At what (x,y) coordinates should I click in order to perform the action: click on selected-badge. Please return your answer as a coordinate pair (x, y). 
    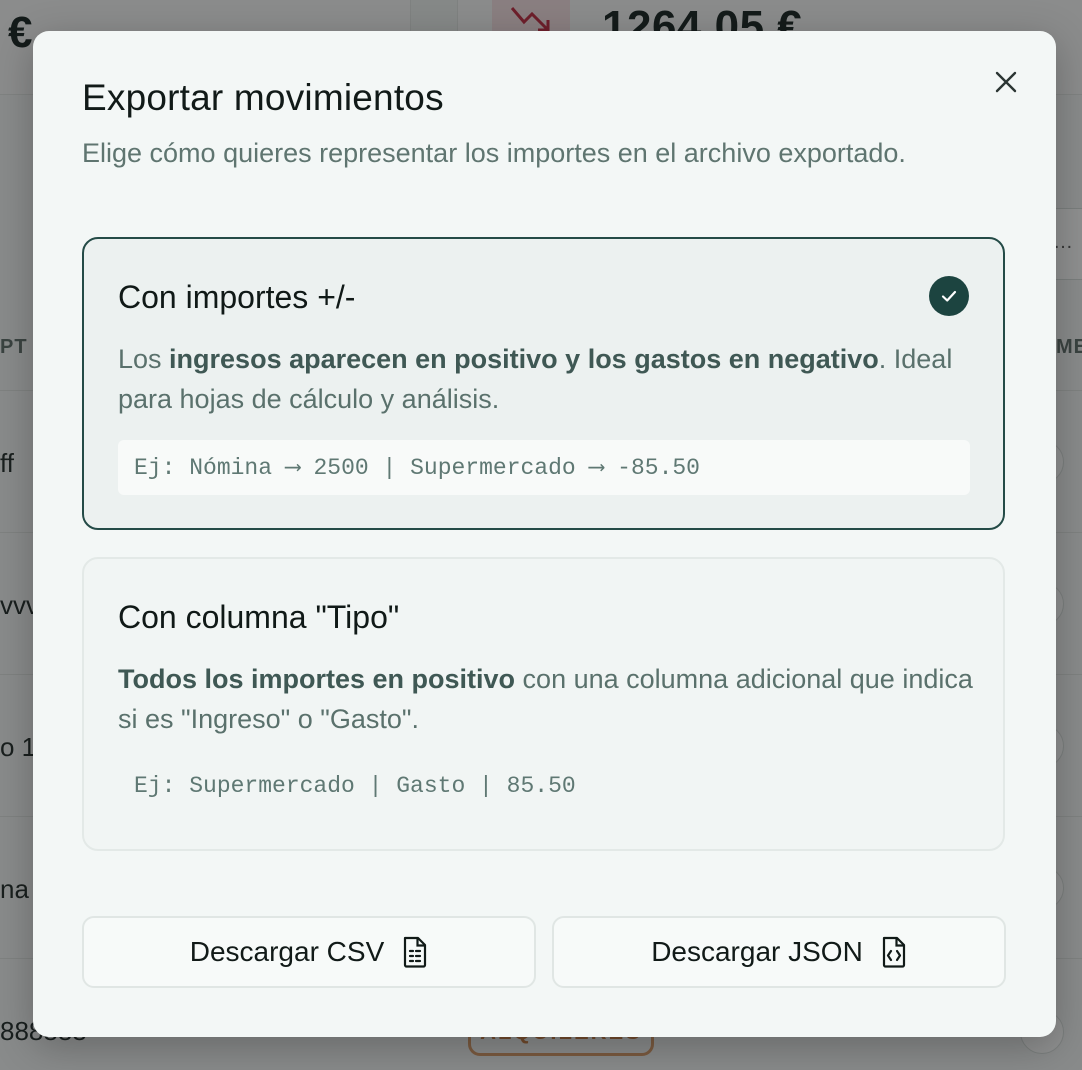
    Looking at the image, I should click on (949, 296).